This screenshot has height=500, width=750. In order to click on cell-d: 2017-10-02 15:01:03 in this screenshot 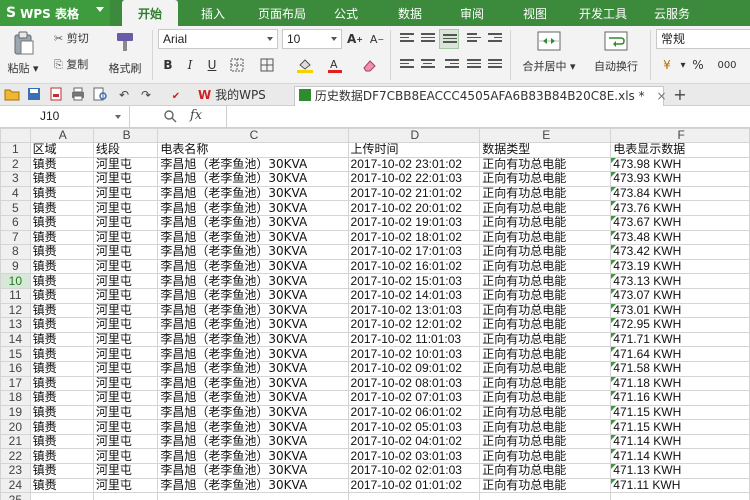, I will do `click(414, 281)`.